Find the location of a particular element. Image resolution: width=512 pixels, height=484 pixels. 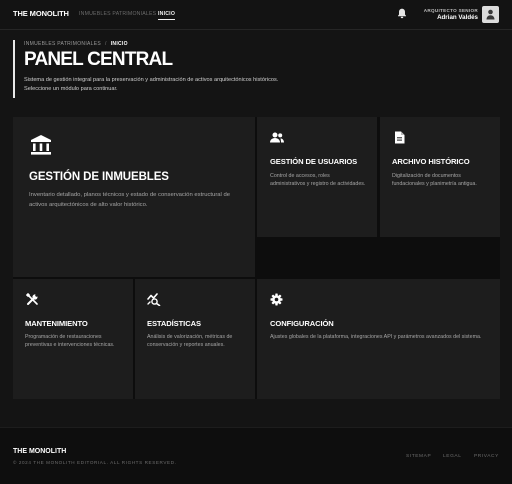

person-icon is located at coordinates (490, 14).